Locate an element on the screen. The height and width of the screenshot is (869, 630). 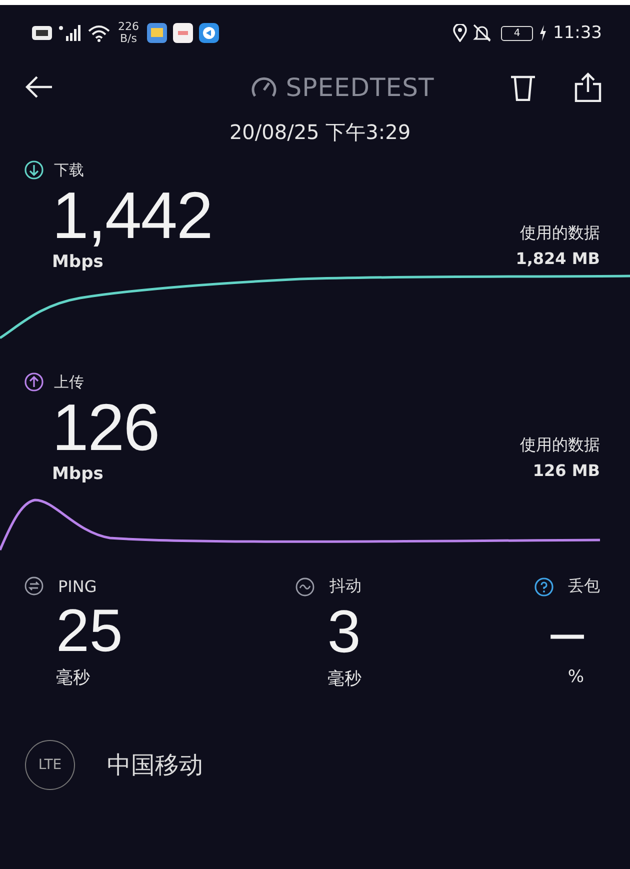
data-used-value: 126 MB is located at coordinates (566, 471).